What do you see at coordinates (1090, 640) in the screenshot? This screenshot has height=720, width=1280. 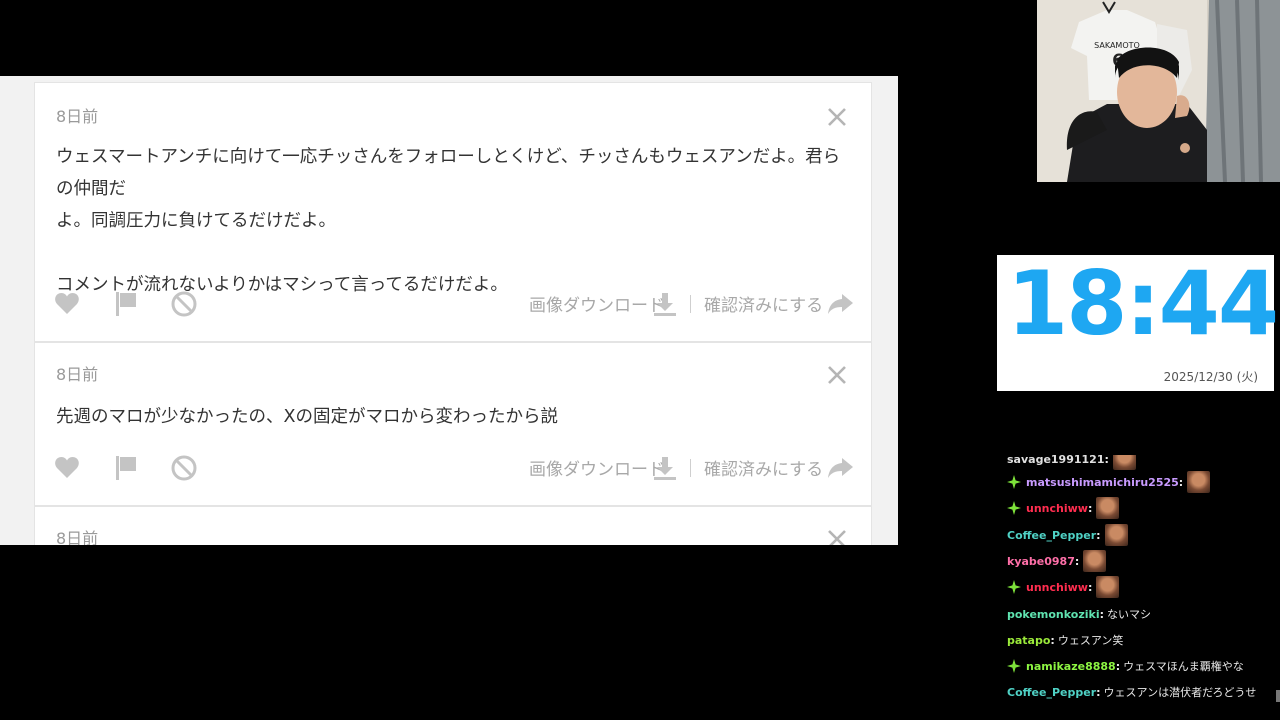 I see `chat-text: ウェスアン笑` at bounding box center [1090, 640].